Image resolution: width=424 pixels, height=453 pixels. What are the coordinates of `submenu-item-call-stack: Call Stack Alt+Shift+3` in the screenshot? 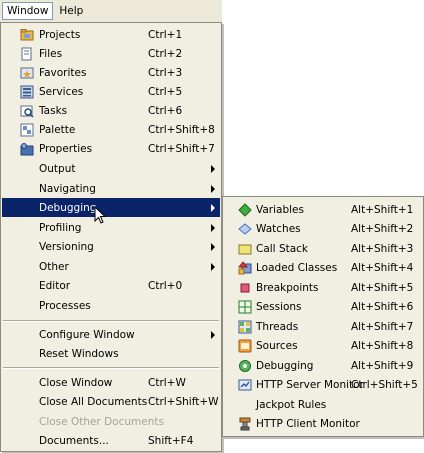 It's located at (323, 248).